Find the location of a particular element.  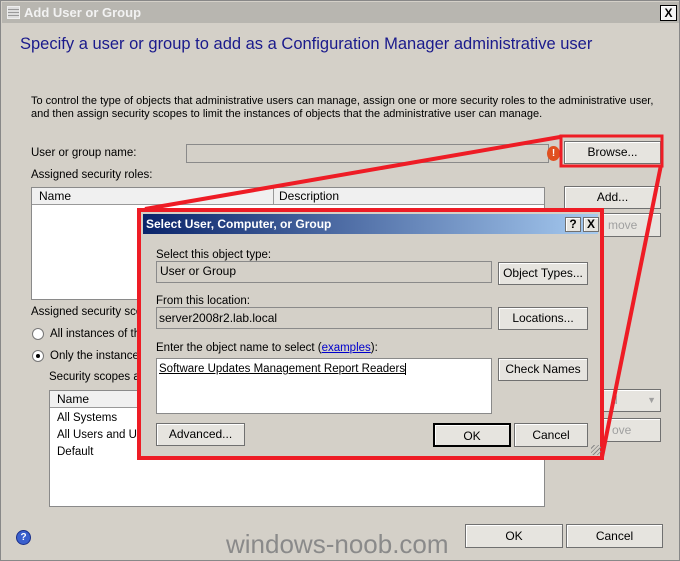

object-name-label-text: Enter the object name to select ( is located at coordinates (239, 348).